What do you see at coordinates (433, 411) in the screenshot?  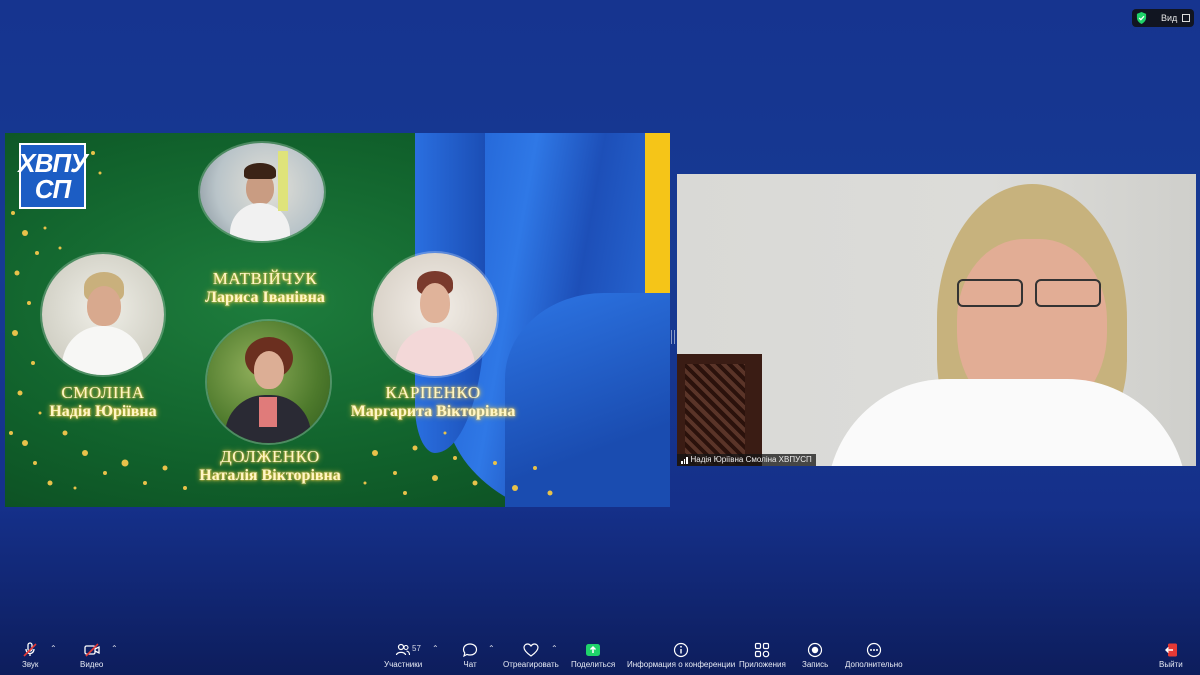 I see `given-name-label: Маргарита Вікторівна` at bounding box center [433, 411].